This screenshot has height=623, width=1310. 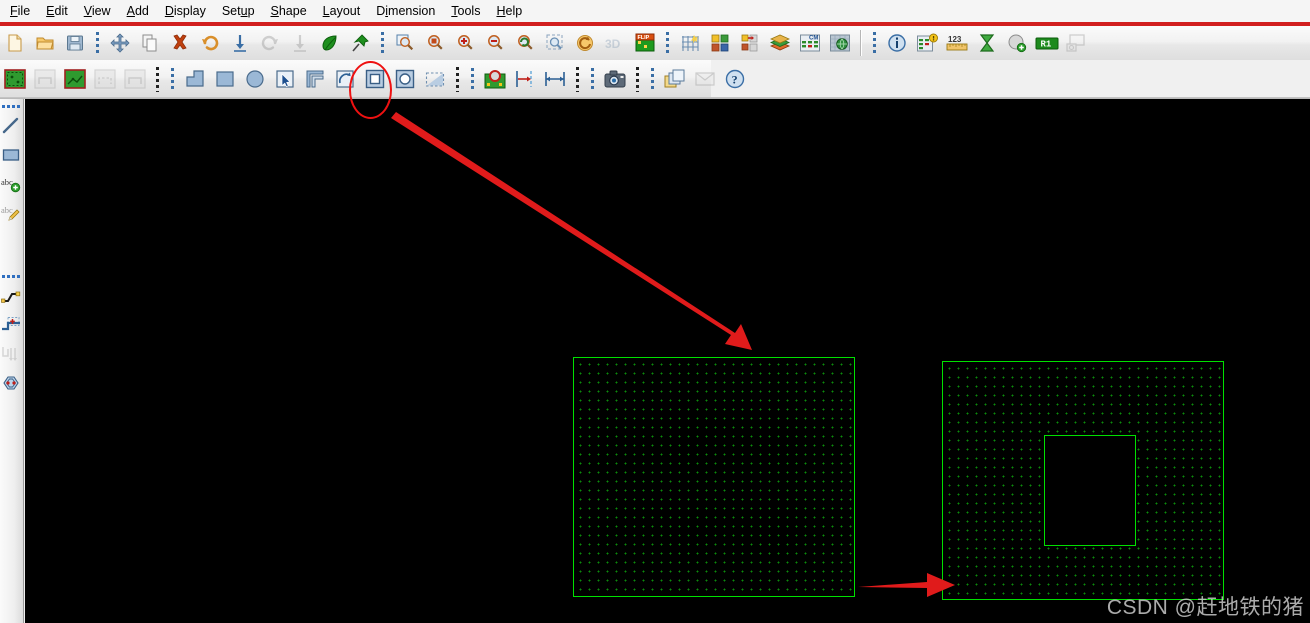 What do you see at coordinates (1090, 490) in the screenshot?
I see `shape-void-hole` at bounding box center [1090, 490].